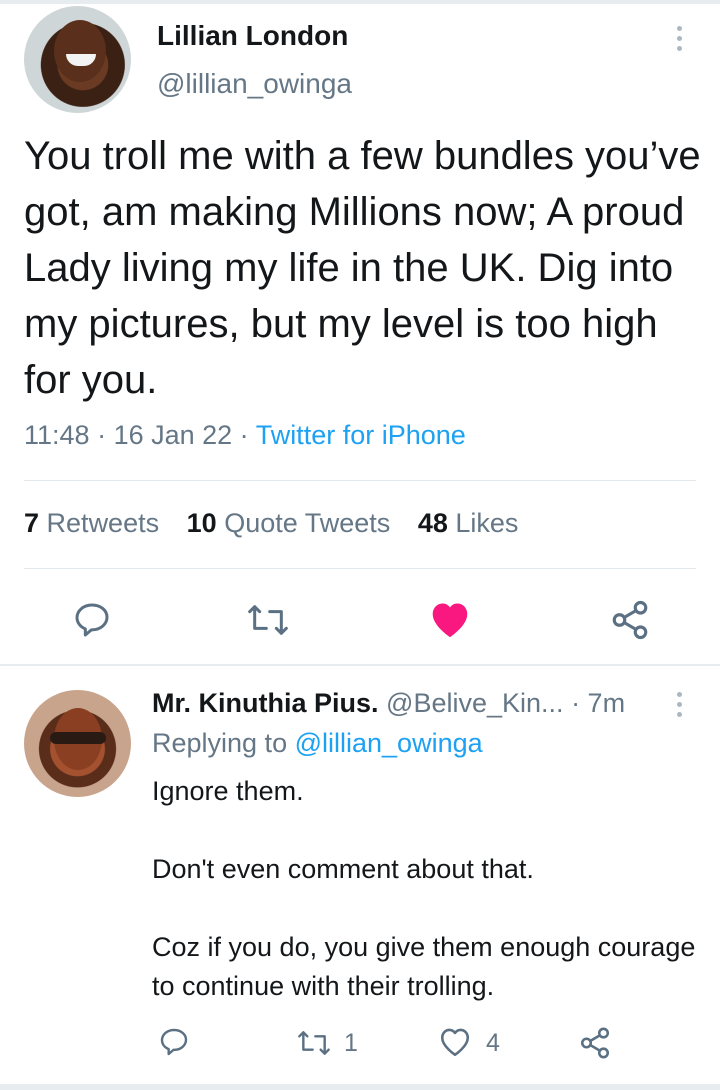  What do you see at coordinates (228, 791) in the screenshot?
I see `reply-line: Ignore them.` at bounding box center [228, 791].